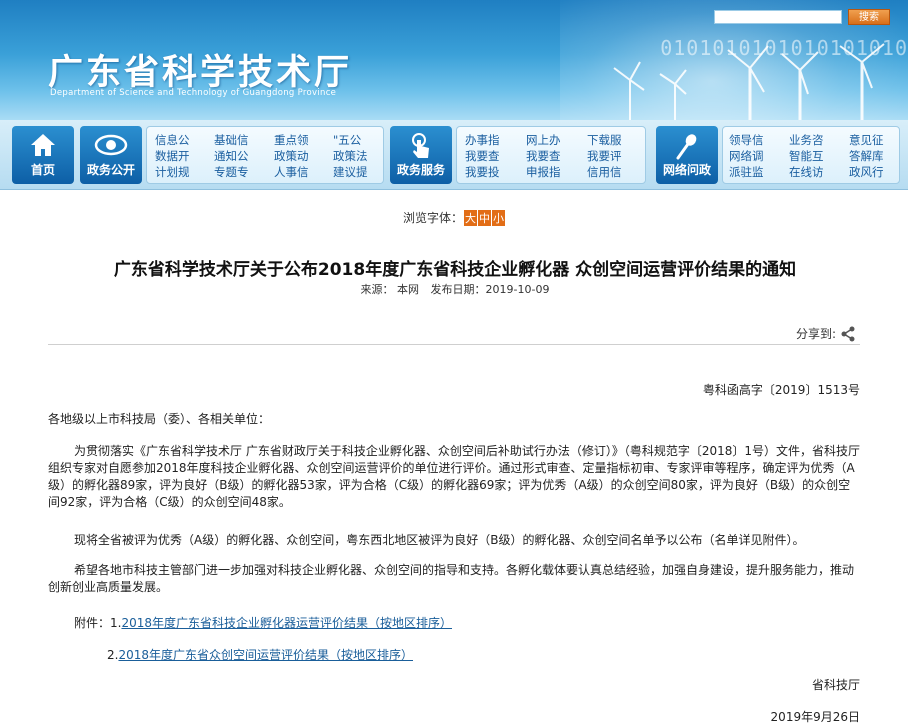 The image size is (908, 727). Describe the element at coordinates (746, 140) in the screenshot. I see `nav-link: 领导信` at that location.